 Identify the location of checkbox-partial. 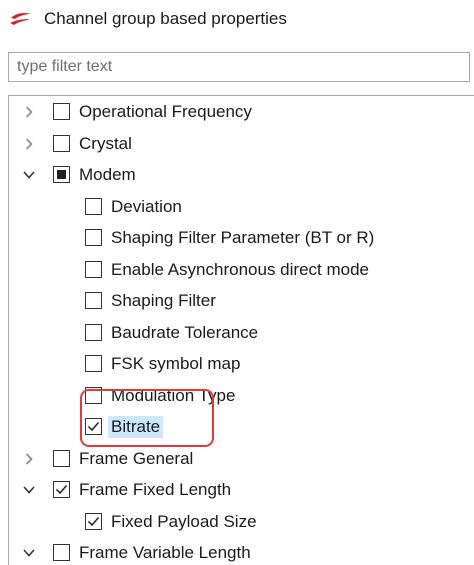
(61, 174).